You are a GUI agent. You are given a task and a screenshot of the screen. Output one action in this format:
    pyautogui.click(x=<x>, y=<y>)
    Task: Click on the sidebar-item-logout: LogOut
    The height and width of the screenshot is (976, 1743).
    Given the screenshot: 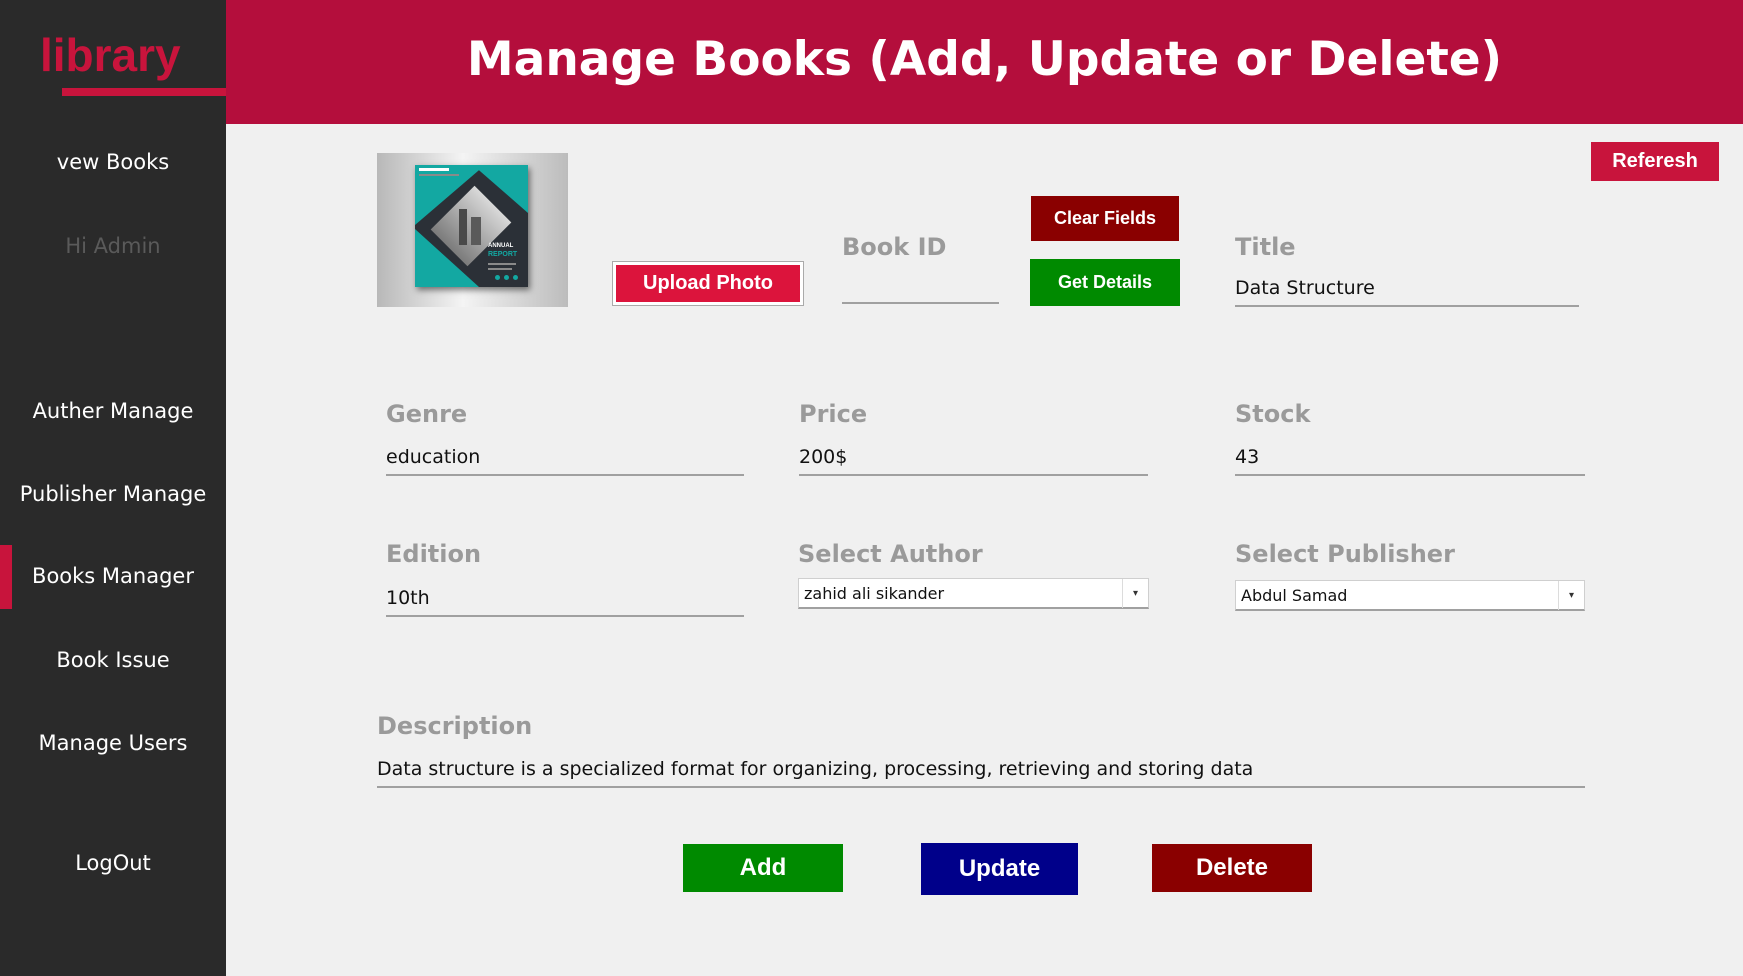 What is the action you would take?
    pyautogui.click(x=113, y=863)
    